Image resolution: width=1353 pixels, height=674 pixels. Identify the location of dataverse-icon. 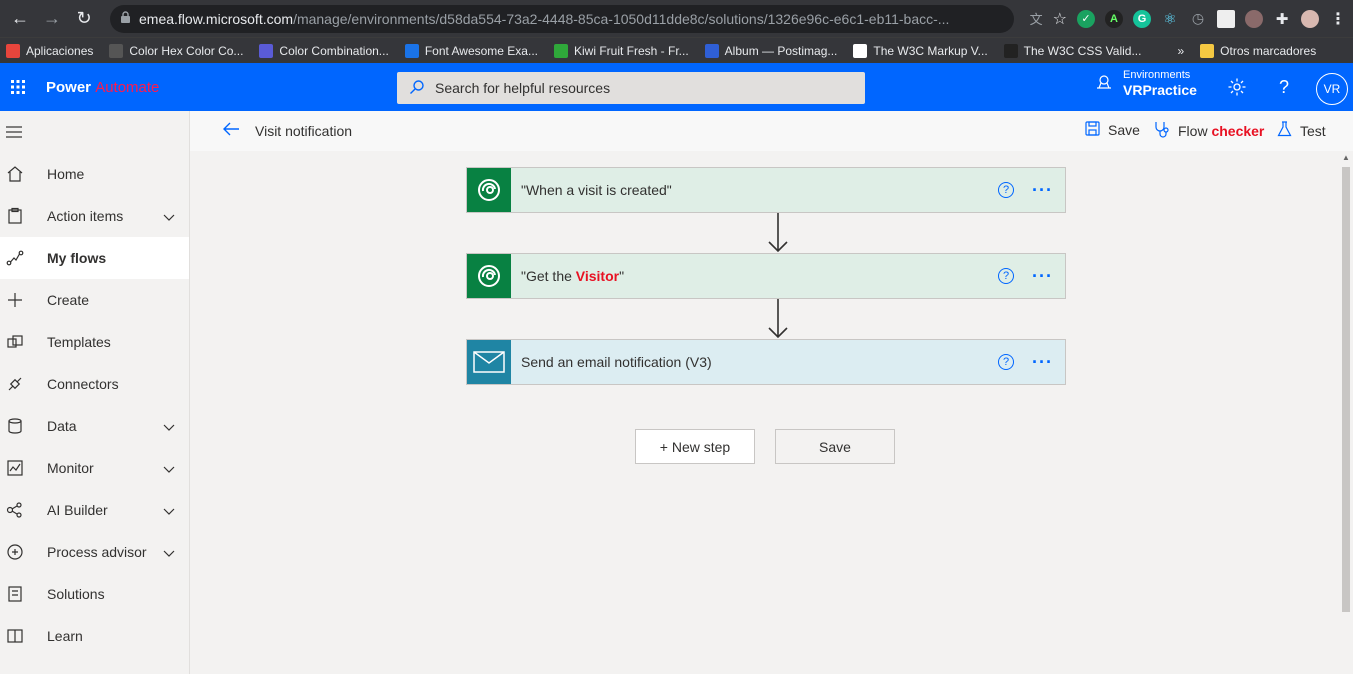
(489, 276).